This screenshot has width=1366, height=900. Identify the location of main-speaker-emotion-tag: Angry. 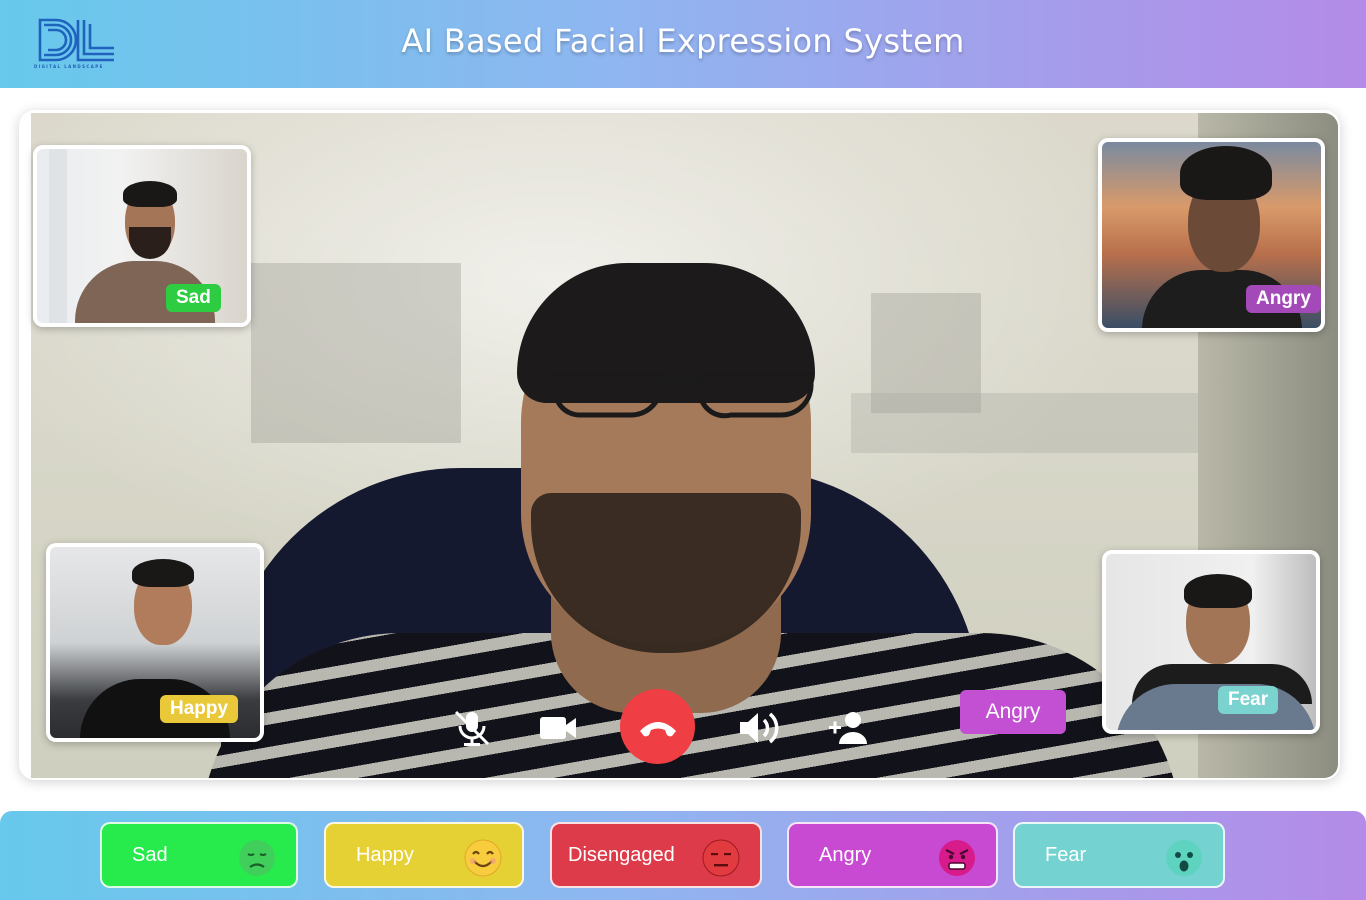
(1013, 712).